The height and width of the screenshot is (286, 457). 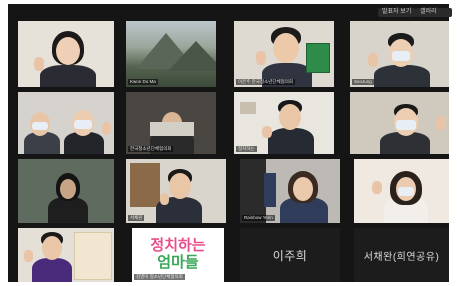 I want to click on participant-name-placeholder: 이주희, so click(x=290, y=255).